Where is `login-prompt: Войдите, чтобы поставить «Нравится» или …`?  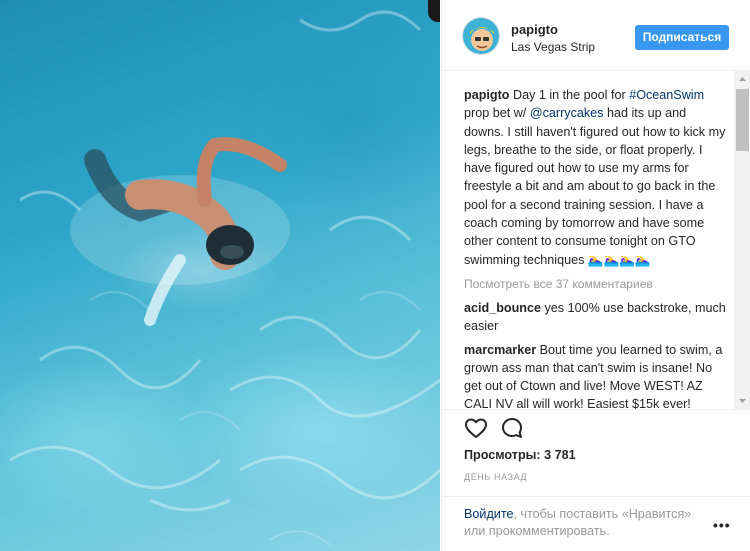 login-prompt: Войдите, чтобы поставить «Нравится» или … is located at coordinates (596, 523).